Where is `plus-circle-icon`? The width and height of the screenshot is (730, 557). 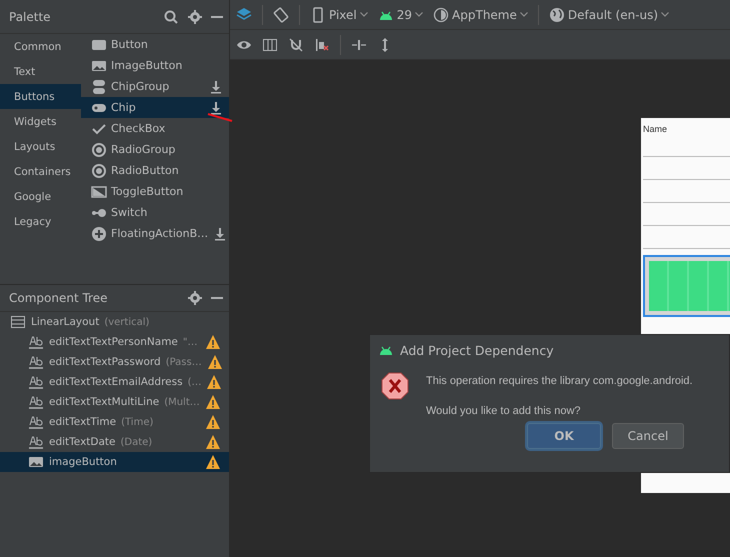 plus-circle-icon is located at coordinates (99, 234).